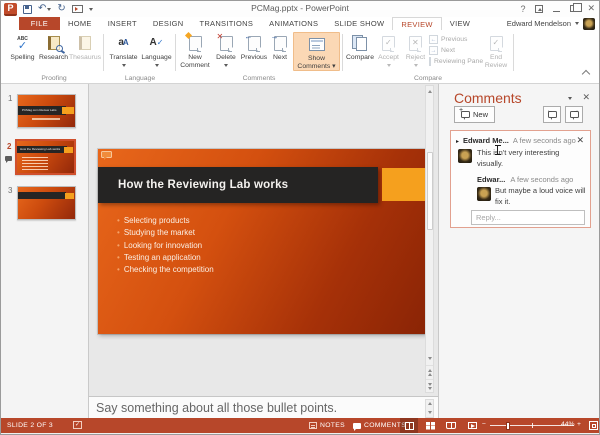 The height and width of the screenshot is (435, 600). I want to click on language-button: A ✓ Language, so click(156, 49).